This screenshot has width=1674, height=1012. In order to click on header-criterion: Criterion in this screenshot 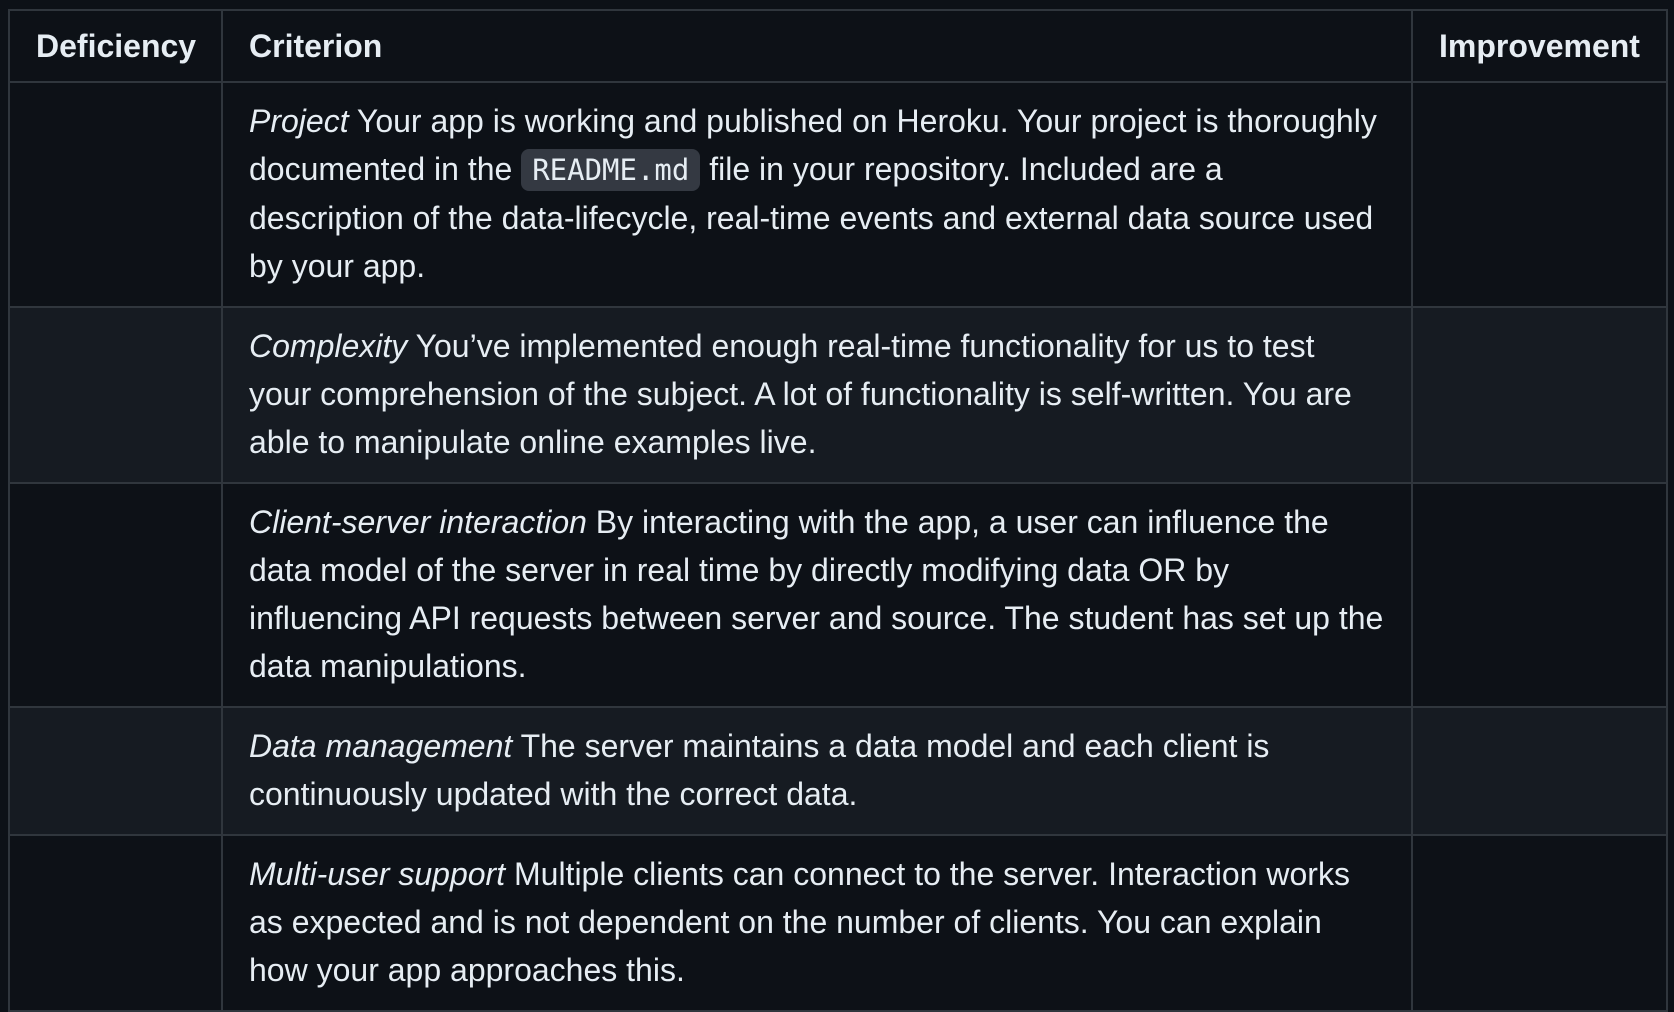, I will do `click(817, 46)`.